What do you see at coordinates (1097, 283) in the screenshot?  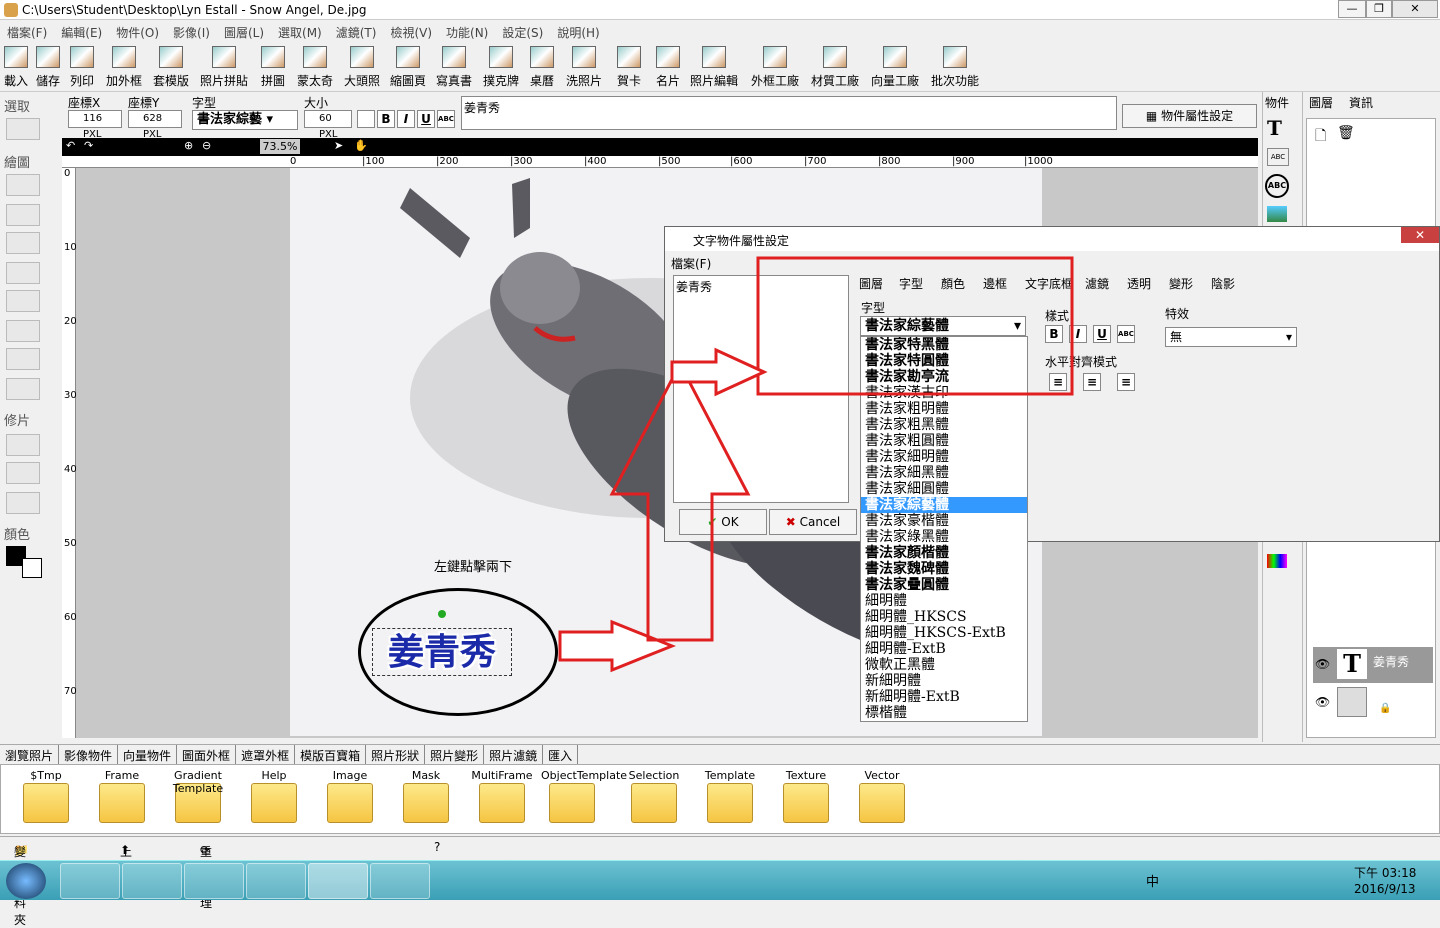 I see `tab-filter: 濾鏡` at bounding box center [1097, 283].